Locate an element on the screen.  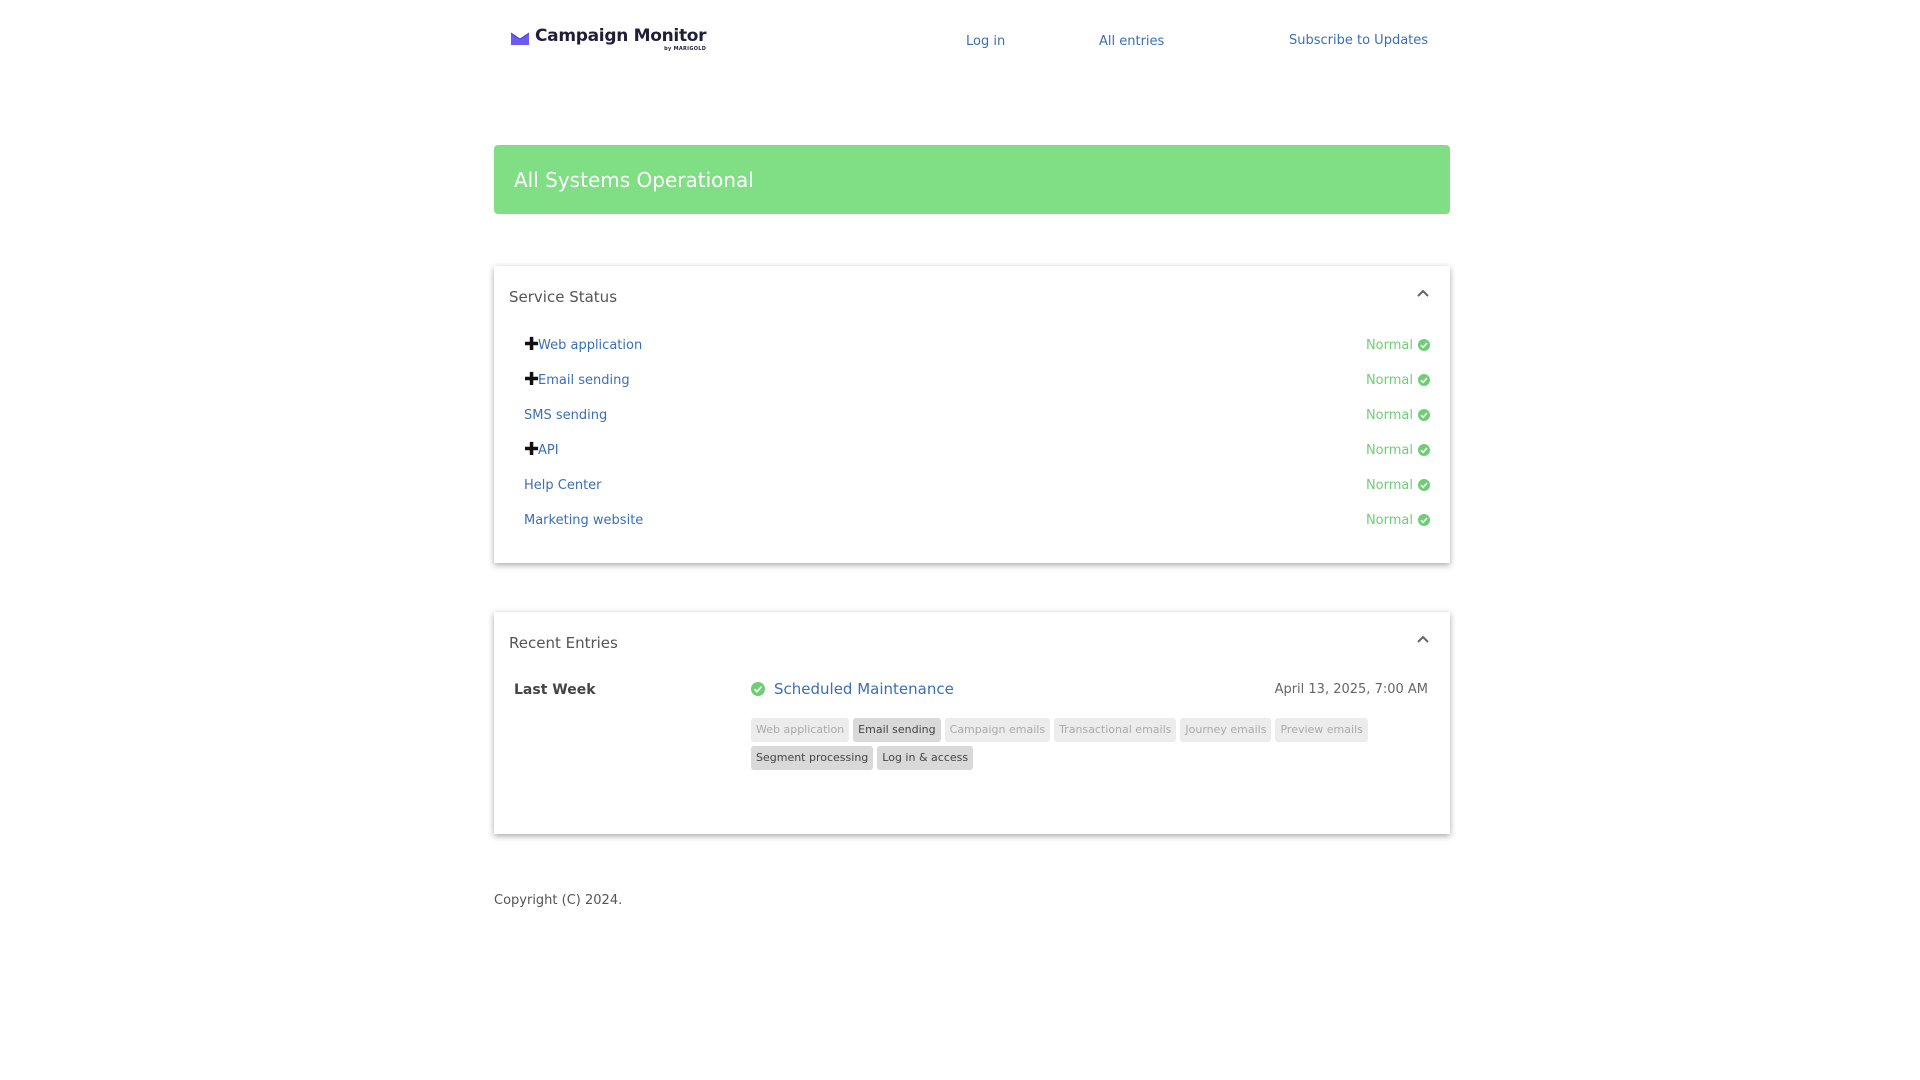
service-row: SMS sending Normal is located at coordinates (977, 415).